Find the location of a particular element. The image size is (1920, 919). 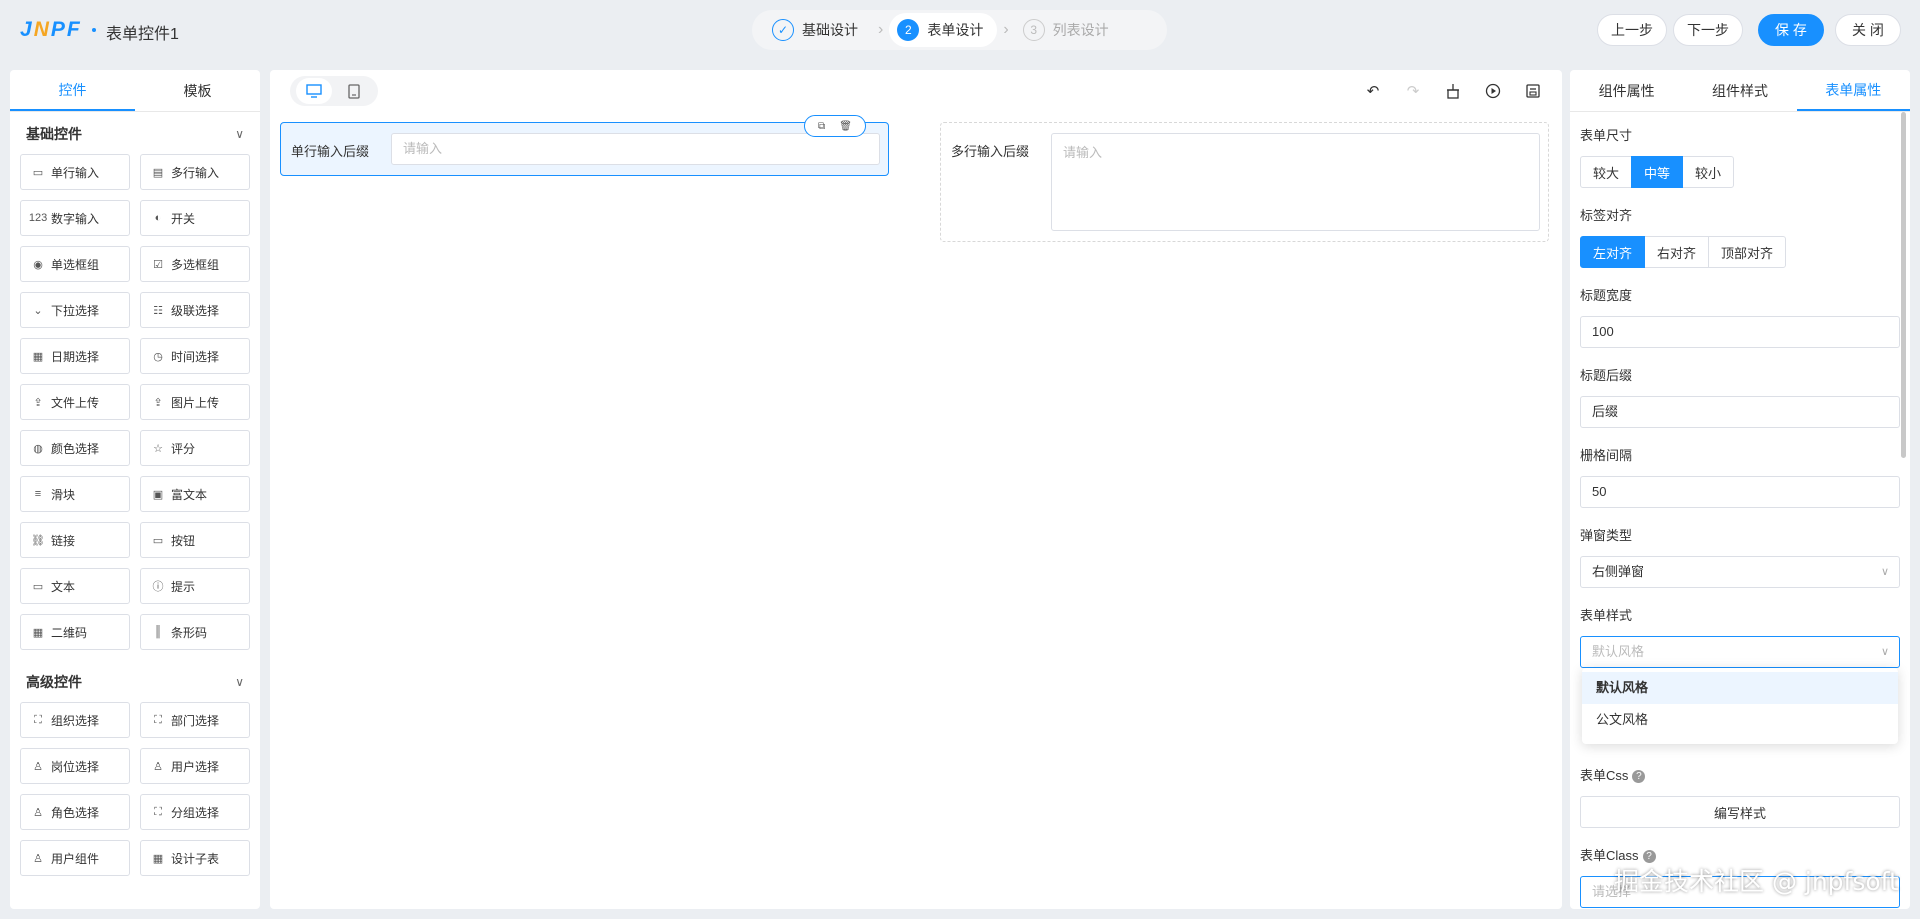

component-item: ⓘ 提示 is located at coordinates (195, 586).